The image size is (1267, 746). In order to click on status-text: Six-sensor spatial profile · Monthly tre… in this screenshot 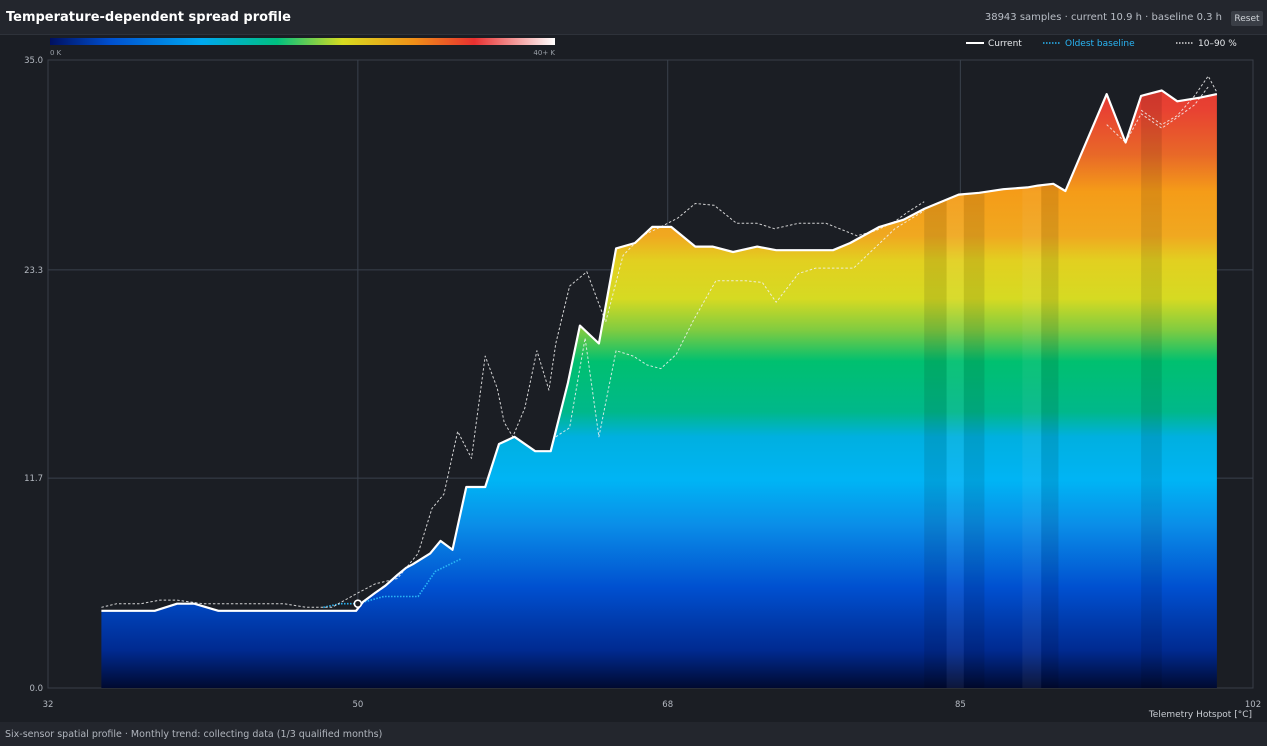, I will do `click(194, 734)`.